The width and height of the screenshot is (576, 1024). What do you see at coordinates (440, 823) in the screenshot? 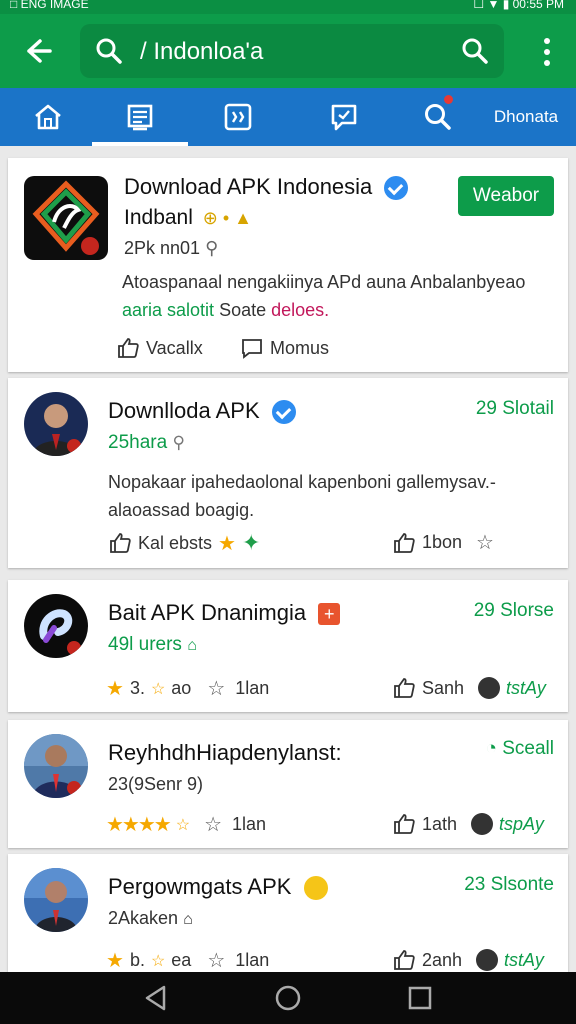
I see `likes-count: 1ath` at bounding box center [440, 823].